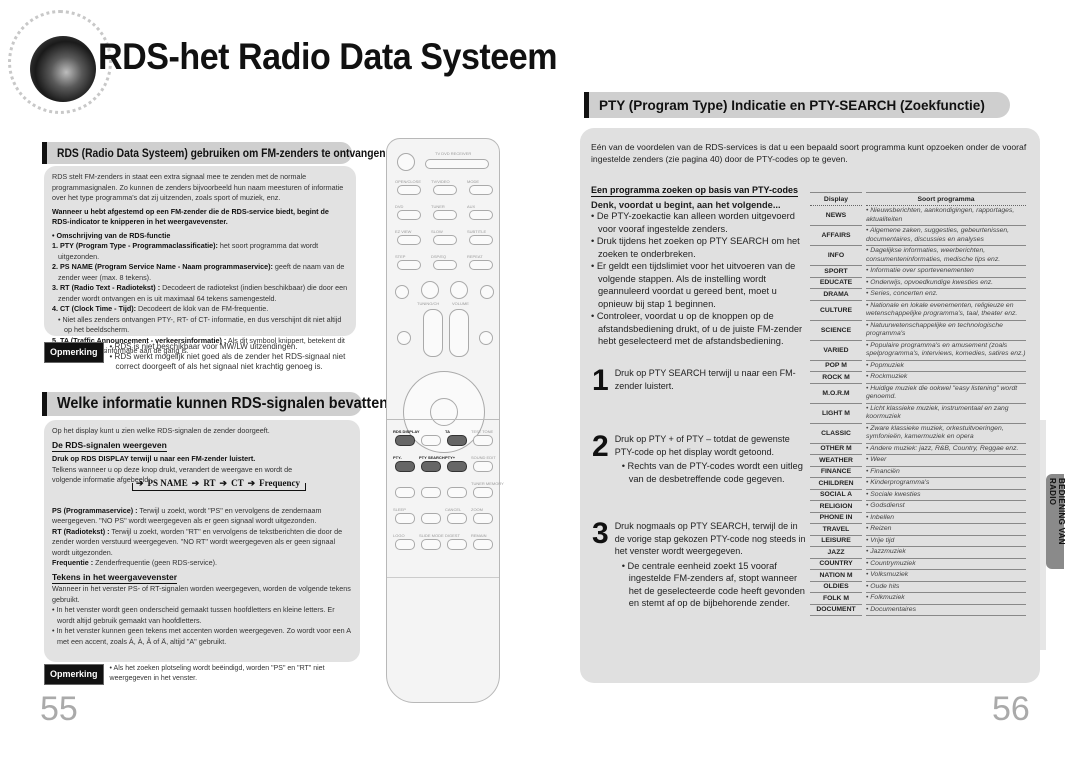 The height and width of the screenshot is (763, 1080). I want to click on pty-description-cell: • Inbellen, so click(946, 518).